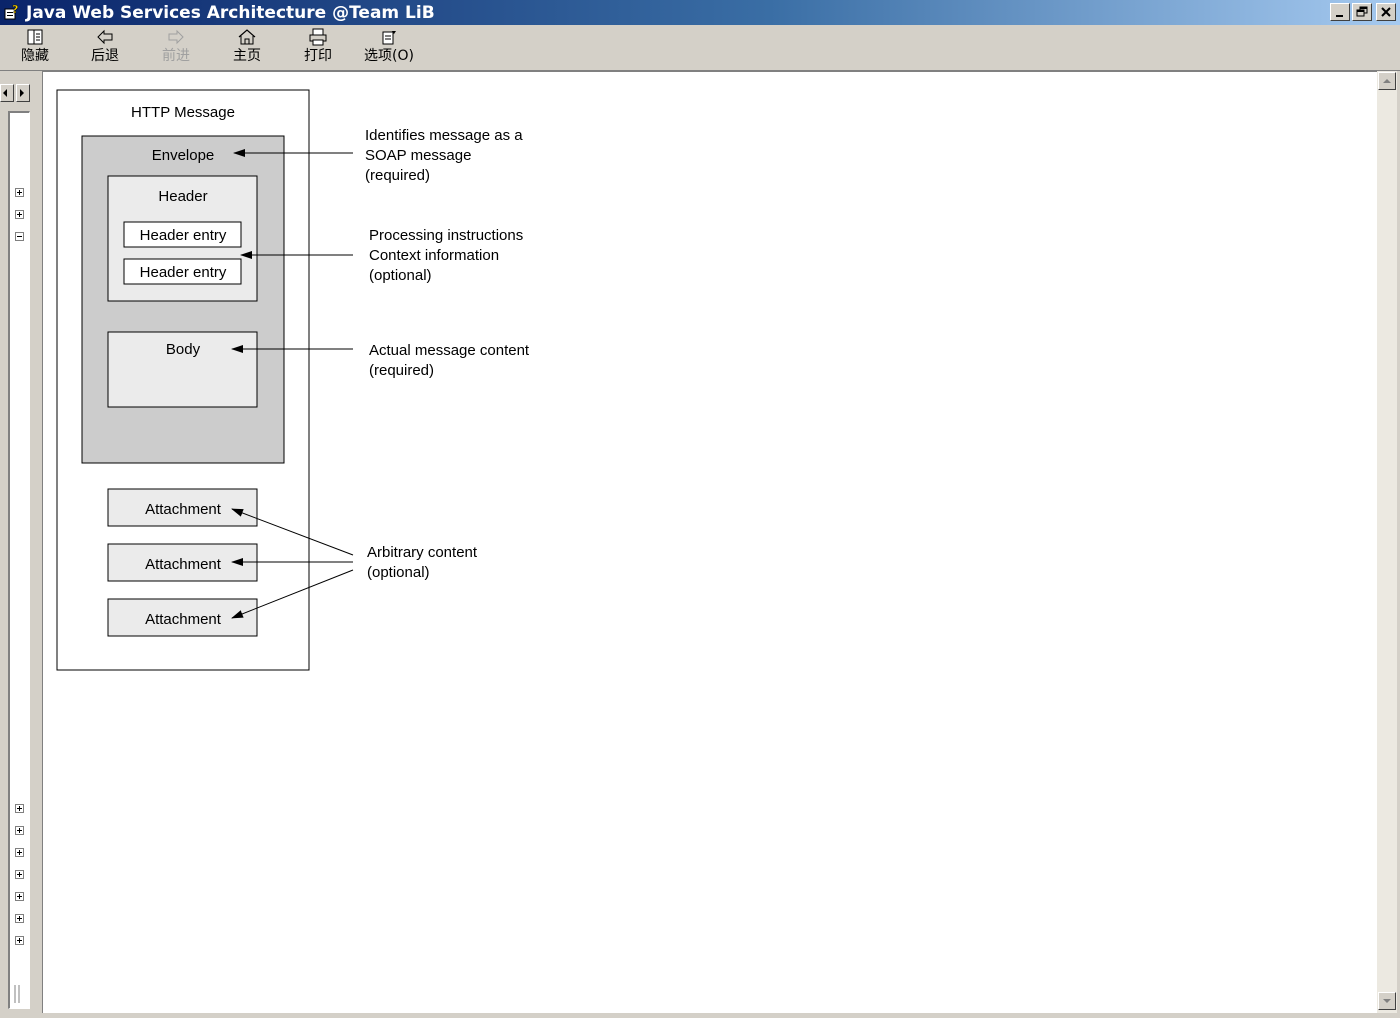 This screenshot has width=1400, height=1018. I want to click on options-button: 选项(O), so click(389, 48).